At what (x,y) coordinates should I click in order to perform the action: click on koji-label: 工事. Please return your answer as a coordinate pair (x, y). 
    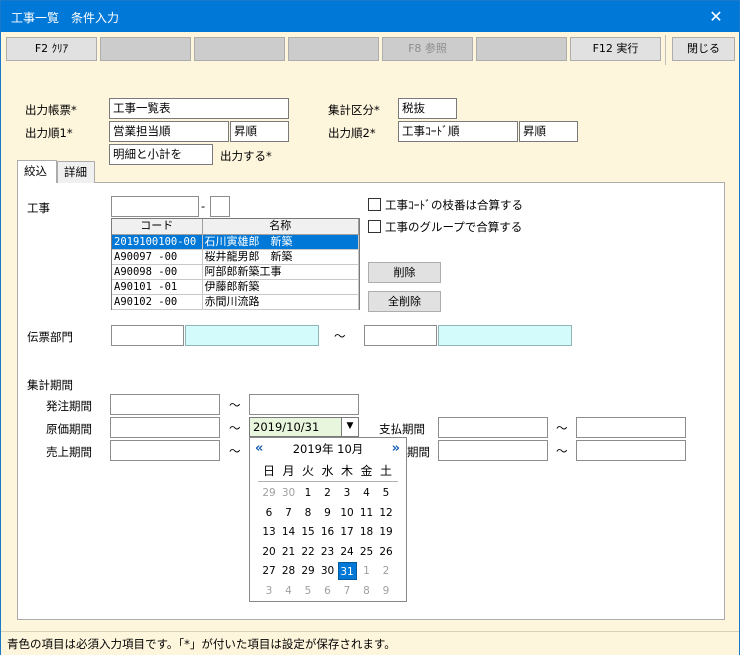
    Looking at the image, I should click on (38, 208).